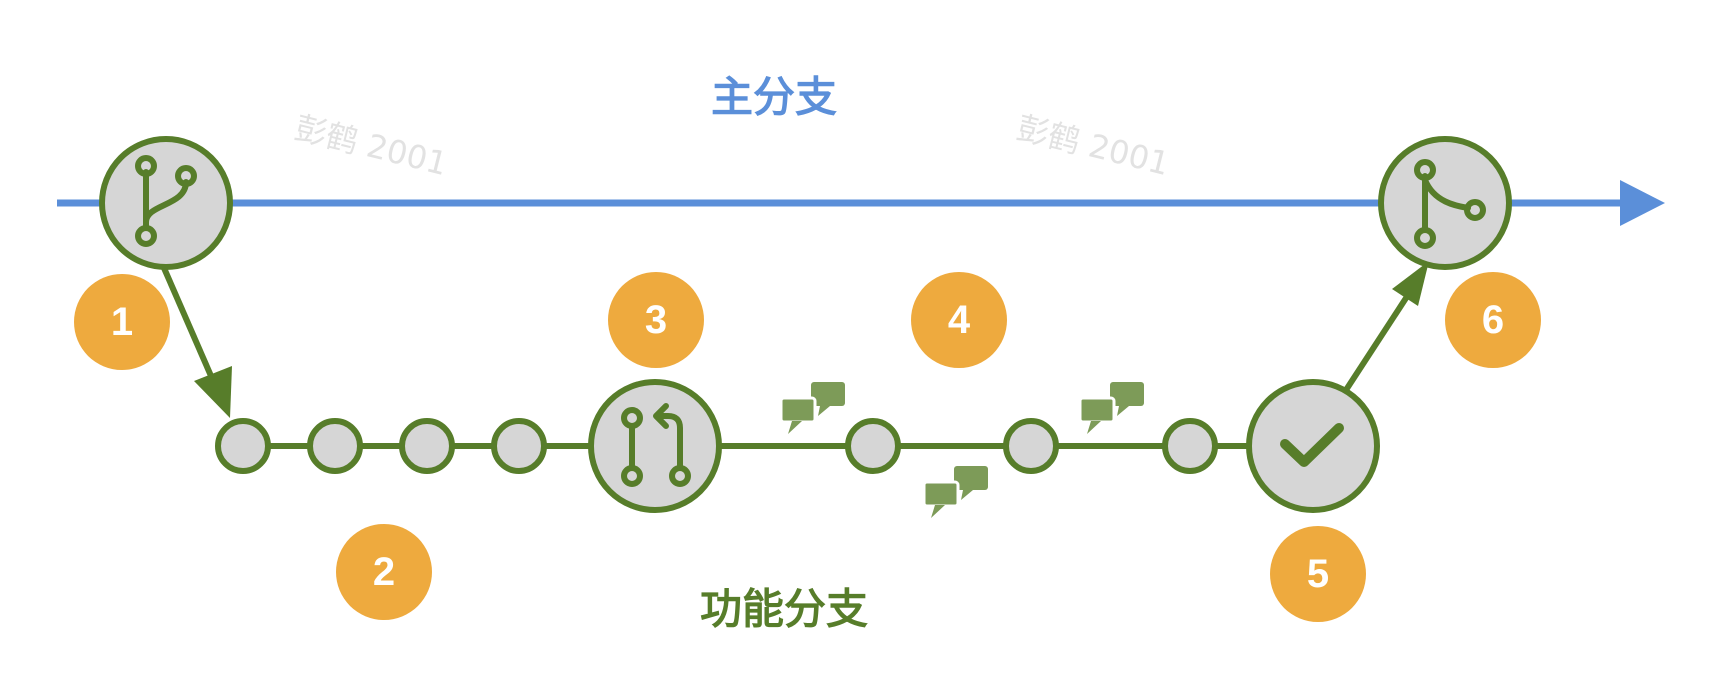 The width and height of the screenshot is (1720, 694). I want to click on main-branch-arrowhead, so click(1642, 203).